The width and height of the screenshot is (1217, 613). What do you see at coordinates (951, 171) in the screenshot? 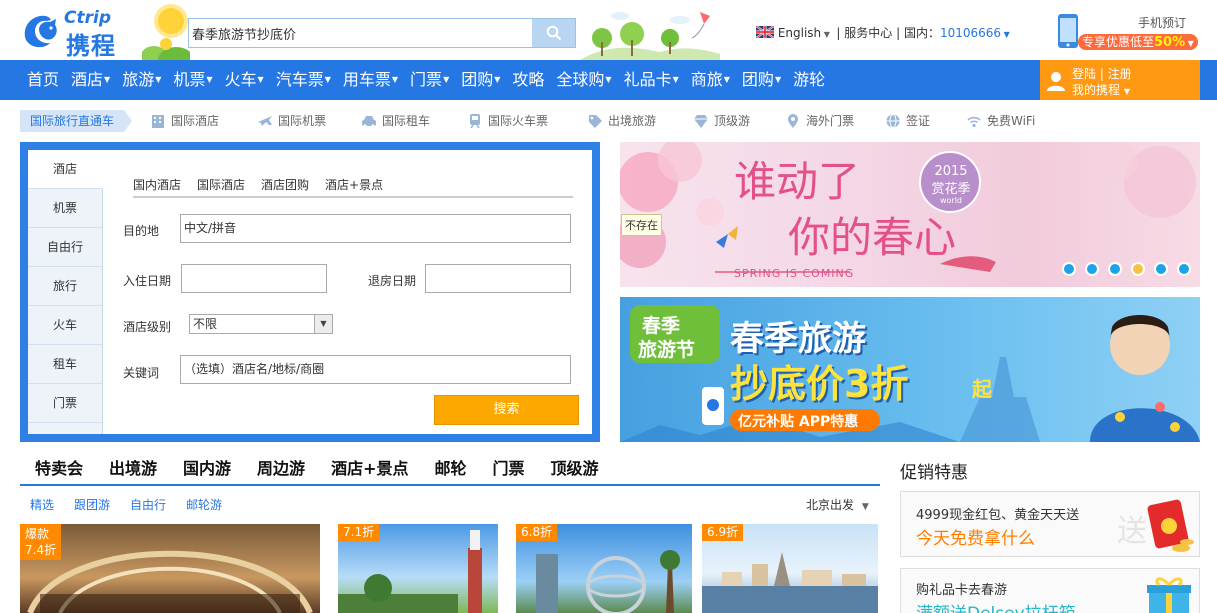
I see `banner1-year: 2015` at bounding box center [951, 171].